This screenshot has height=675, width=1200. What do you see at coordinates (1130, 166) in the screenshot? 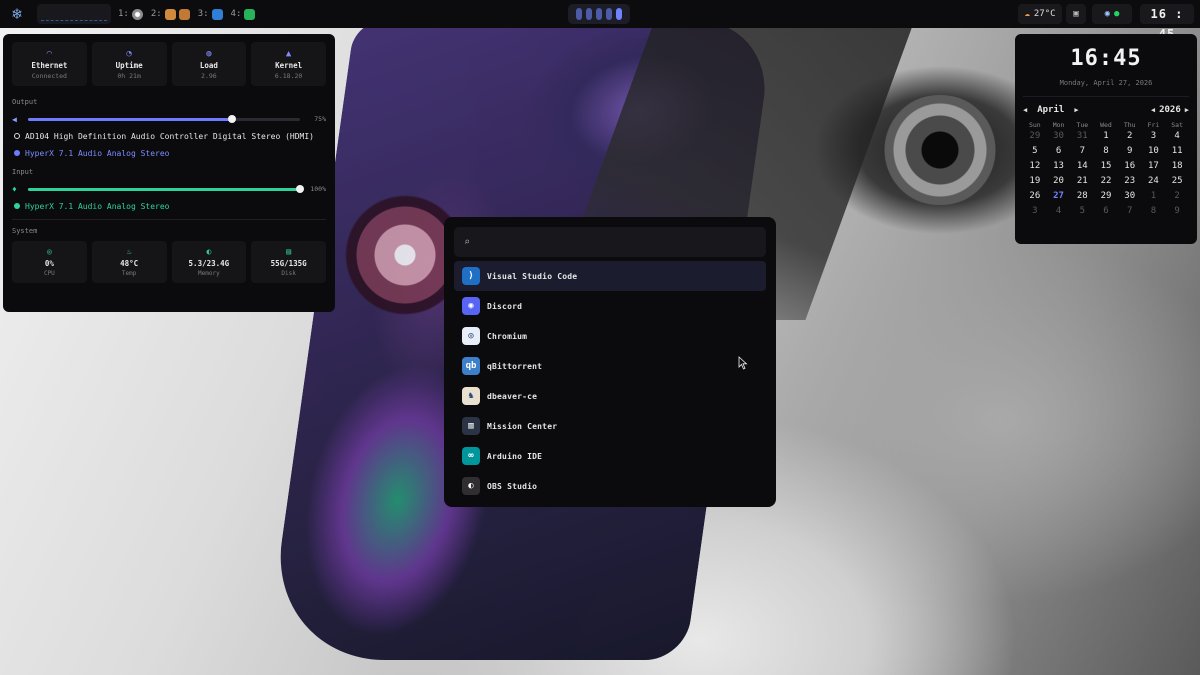
I see `calendar-day: 16` at bounding box center [1130, 166].